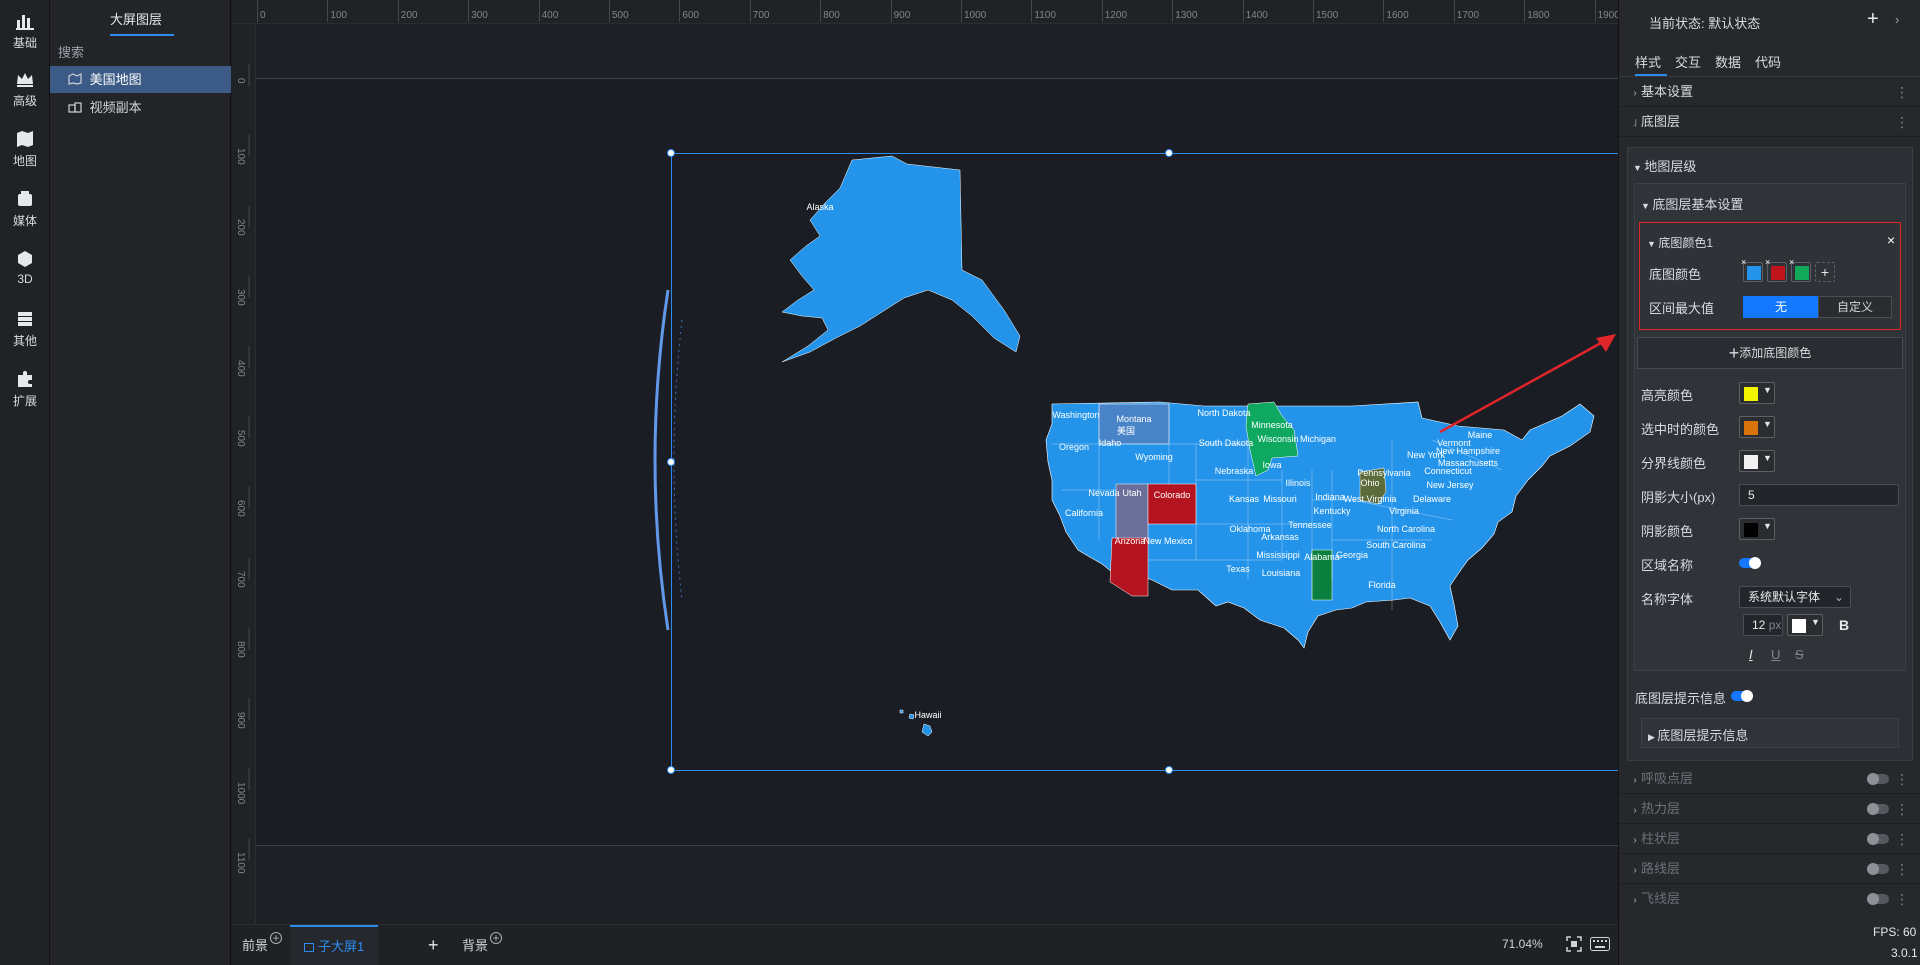 Image resolution: width=1920 pixels, height=965 pixels. Describe the element at coordinates (1844, 625) in the screenshot. I see `bold-button: B` at that location.